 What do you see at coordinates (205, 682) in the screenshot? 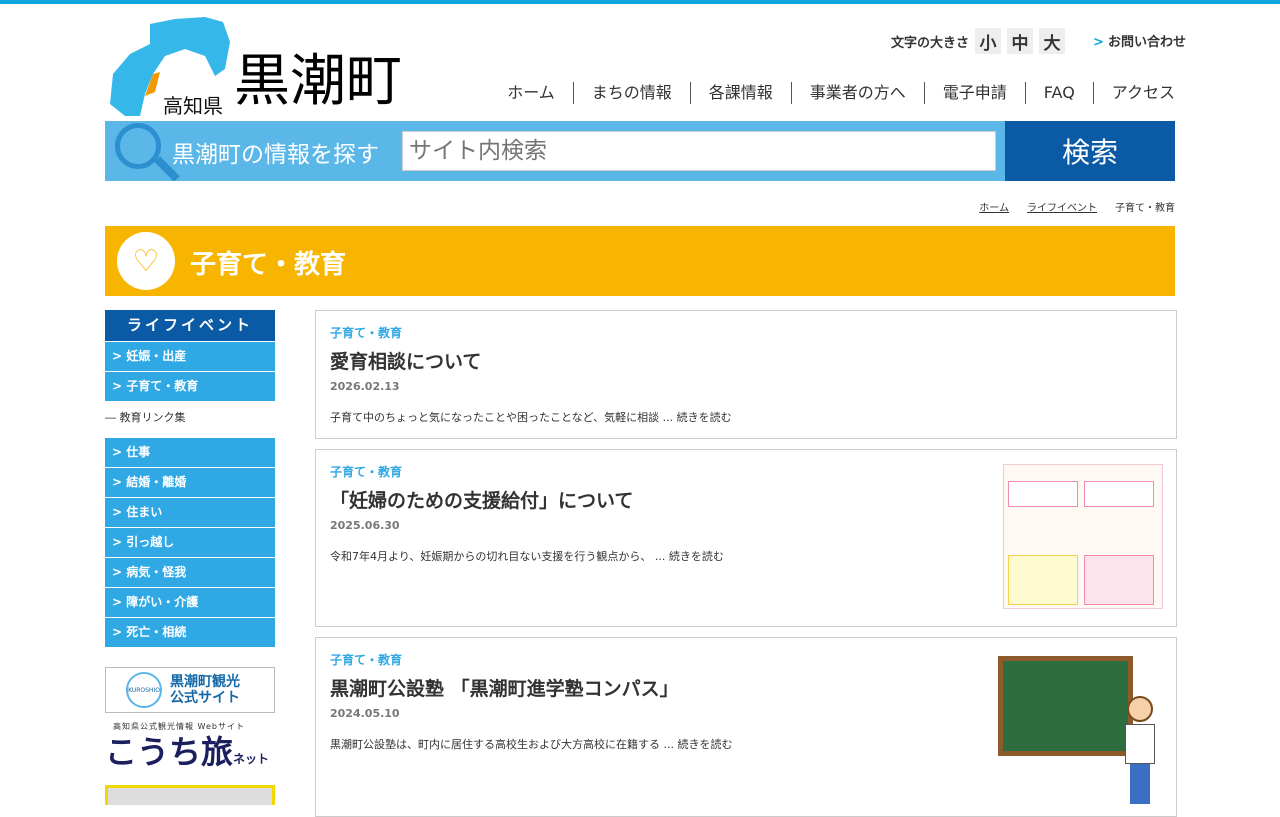
I see `banner1-line1: 黒潮町観光` at bounding box center [205, 682].